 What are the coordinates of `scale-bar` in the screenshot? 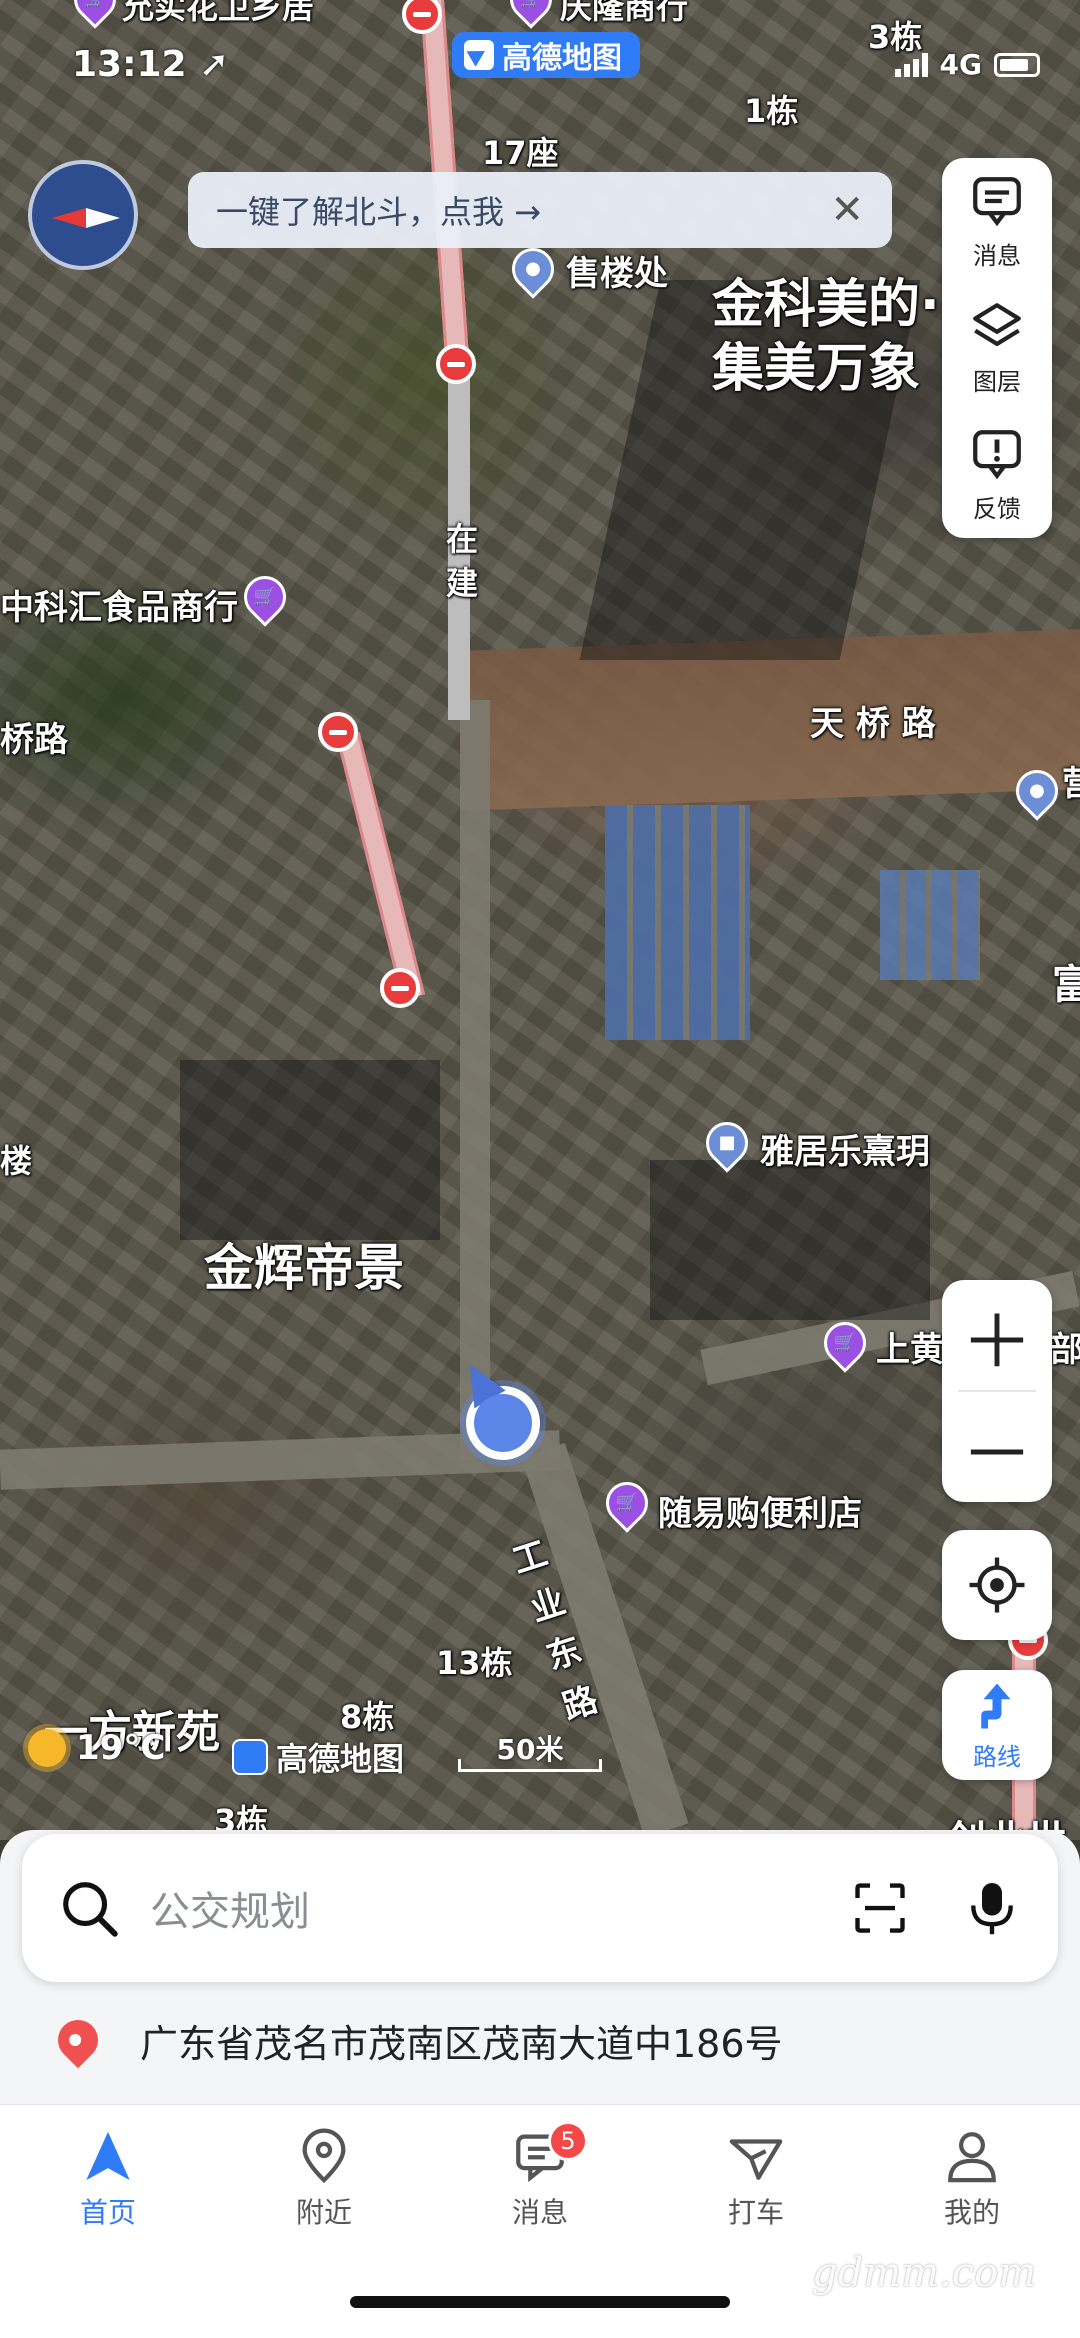 It's located at (530, 1765).